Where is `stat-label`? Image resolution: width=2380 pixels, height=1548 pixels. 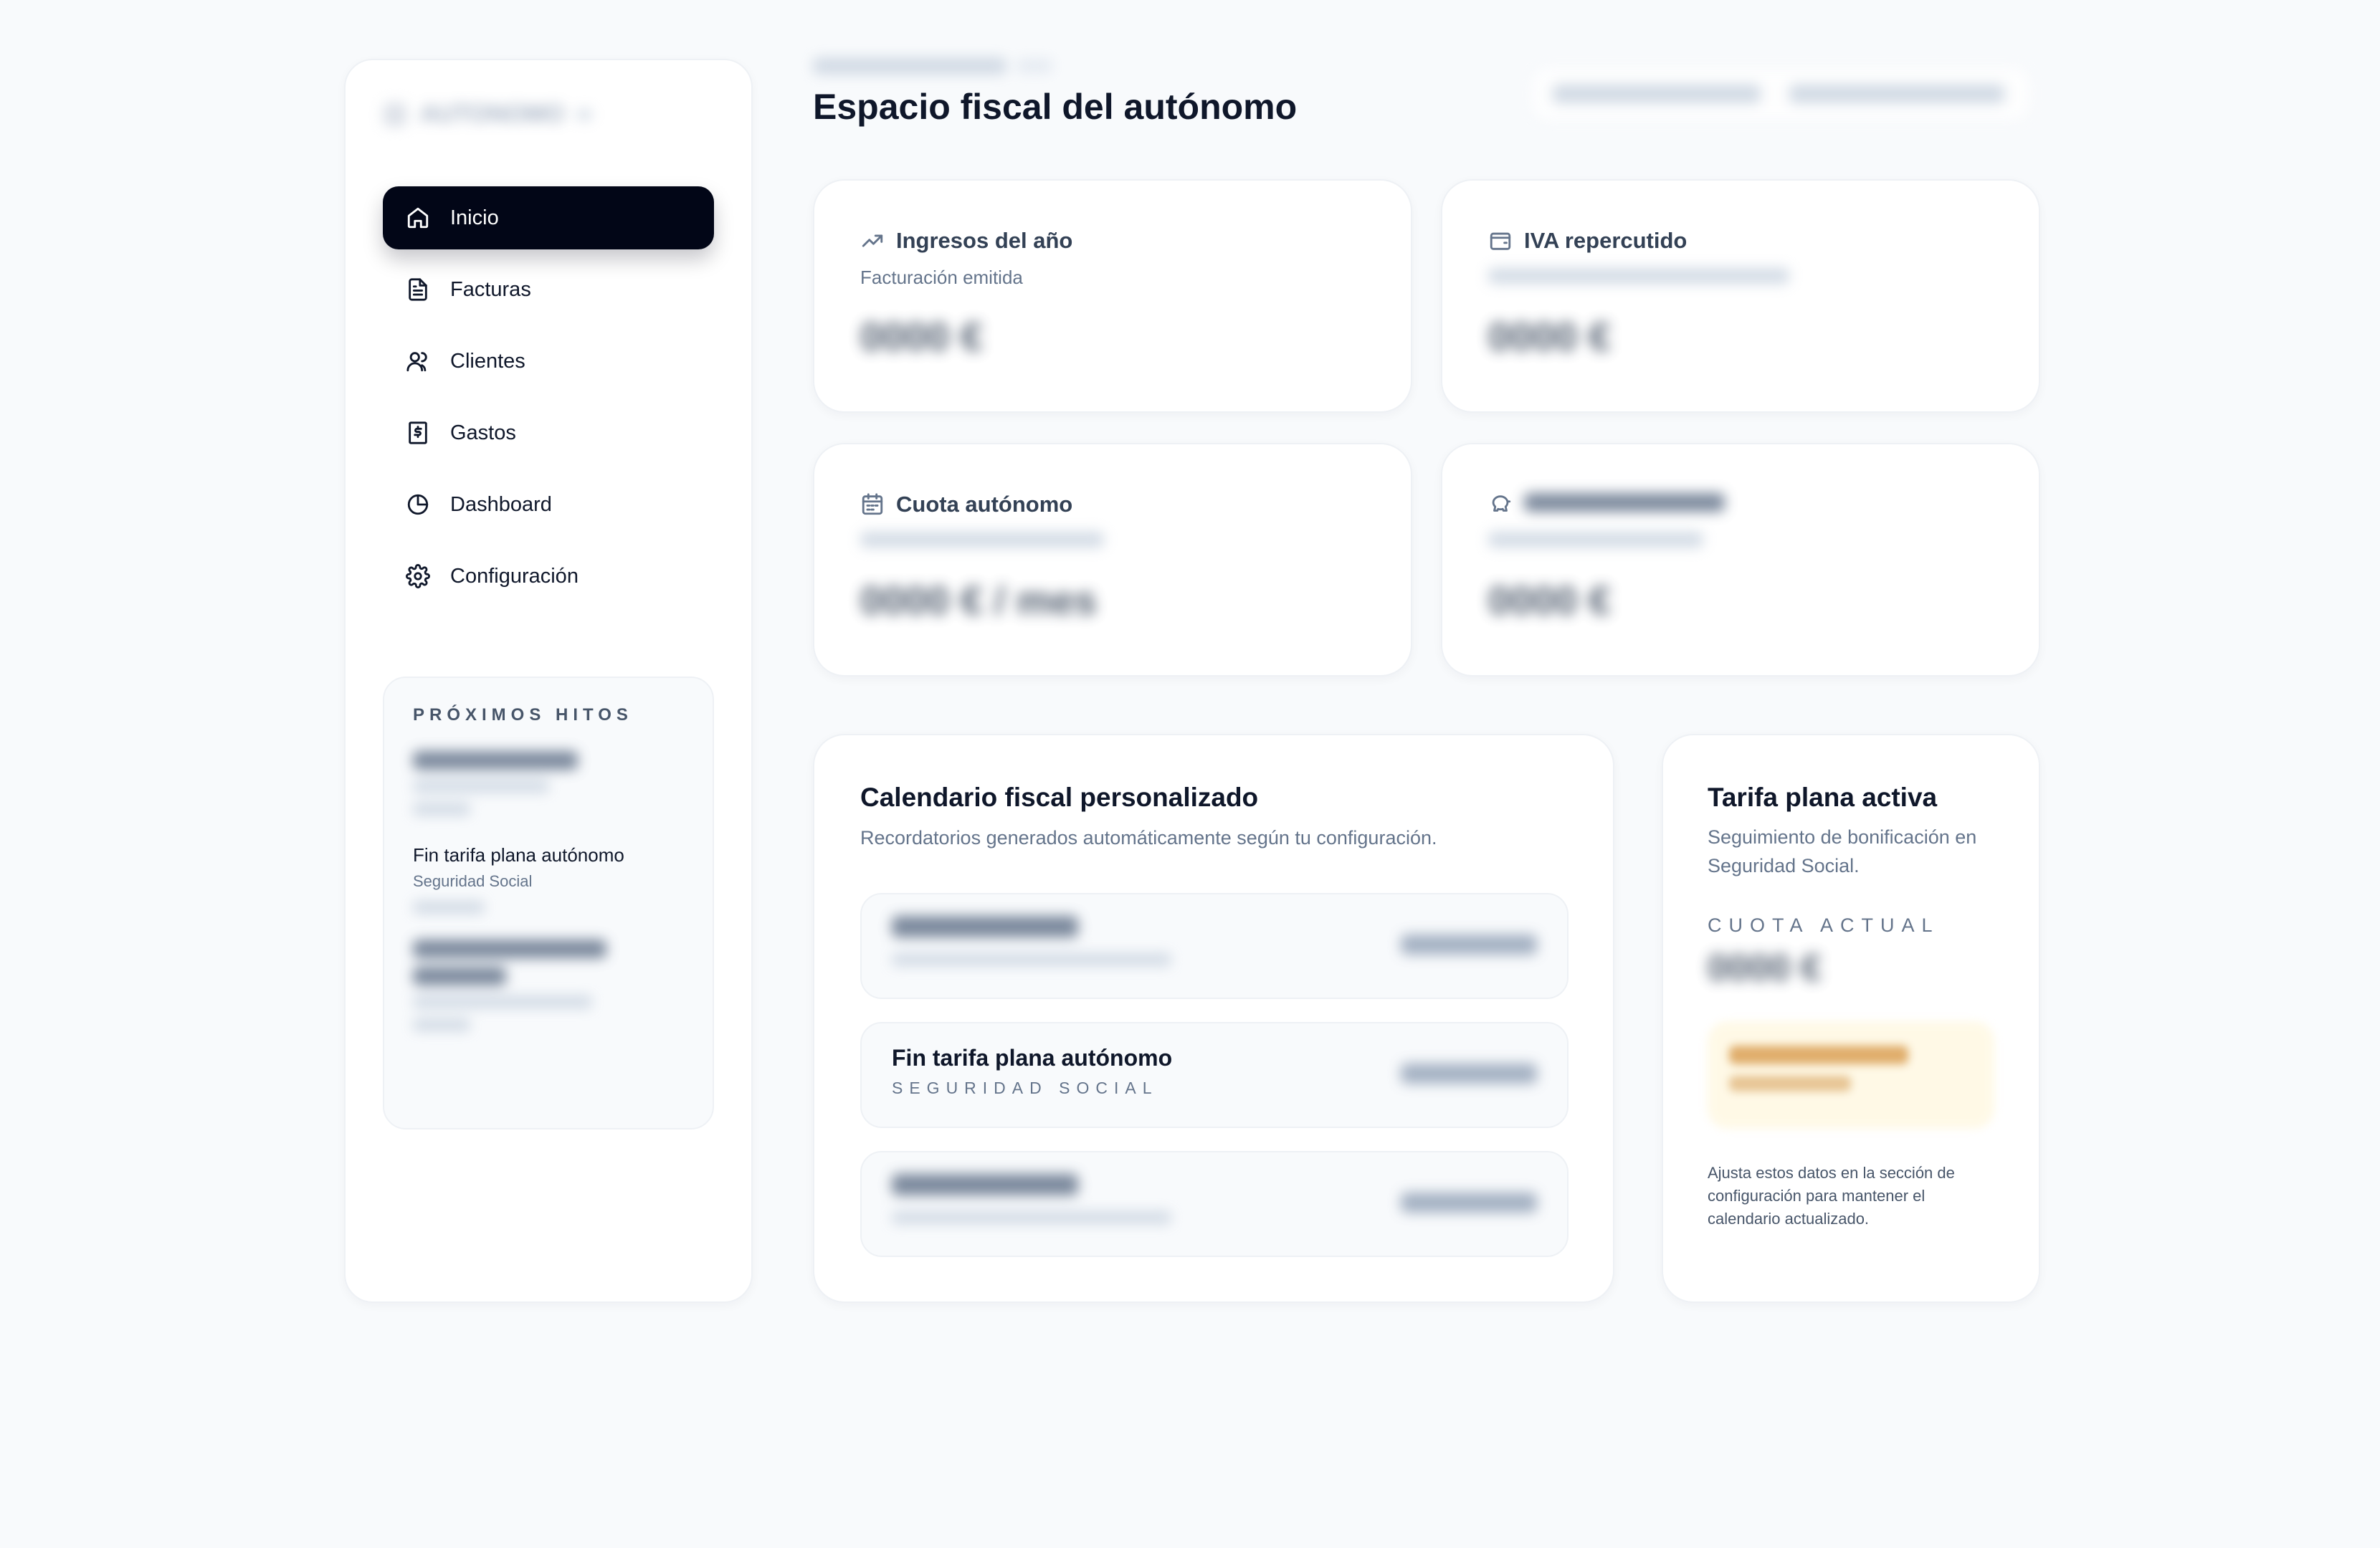
stat-label is located at coordinates (1625, 504).